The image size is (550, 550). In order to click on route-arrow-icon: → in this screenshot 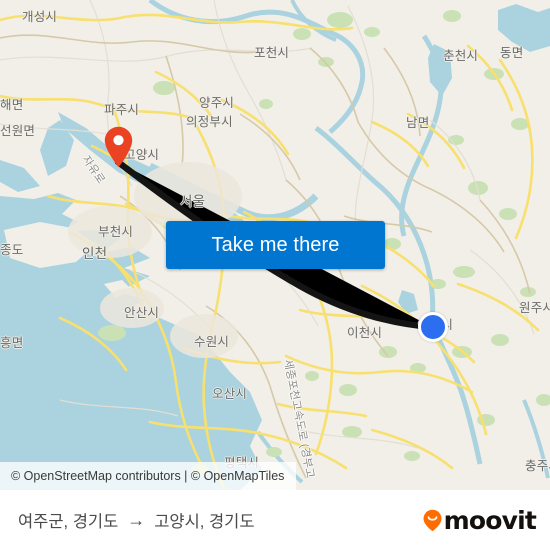, I will do `click(136, 520)`.